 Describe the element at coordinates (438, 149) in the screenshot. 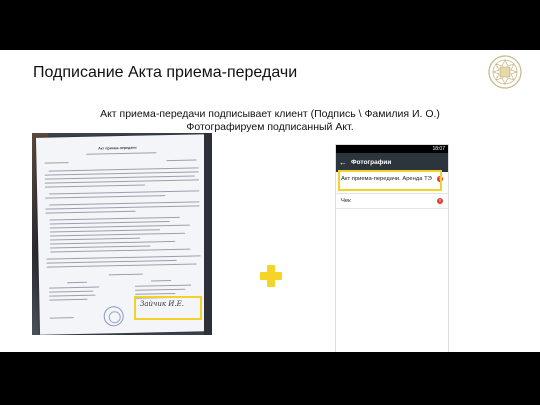

I see `status-time: 18:07` at that location.